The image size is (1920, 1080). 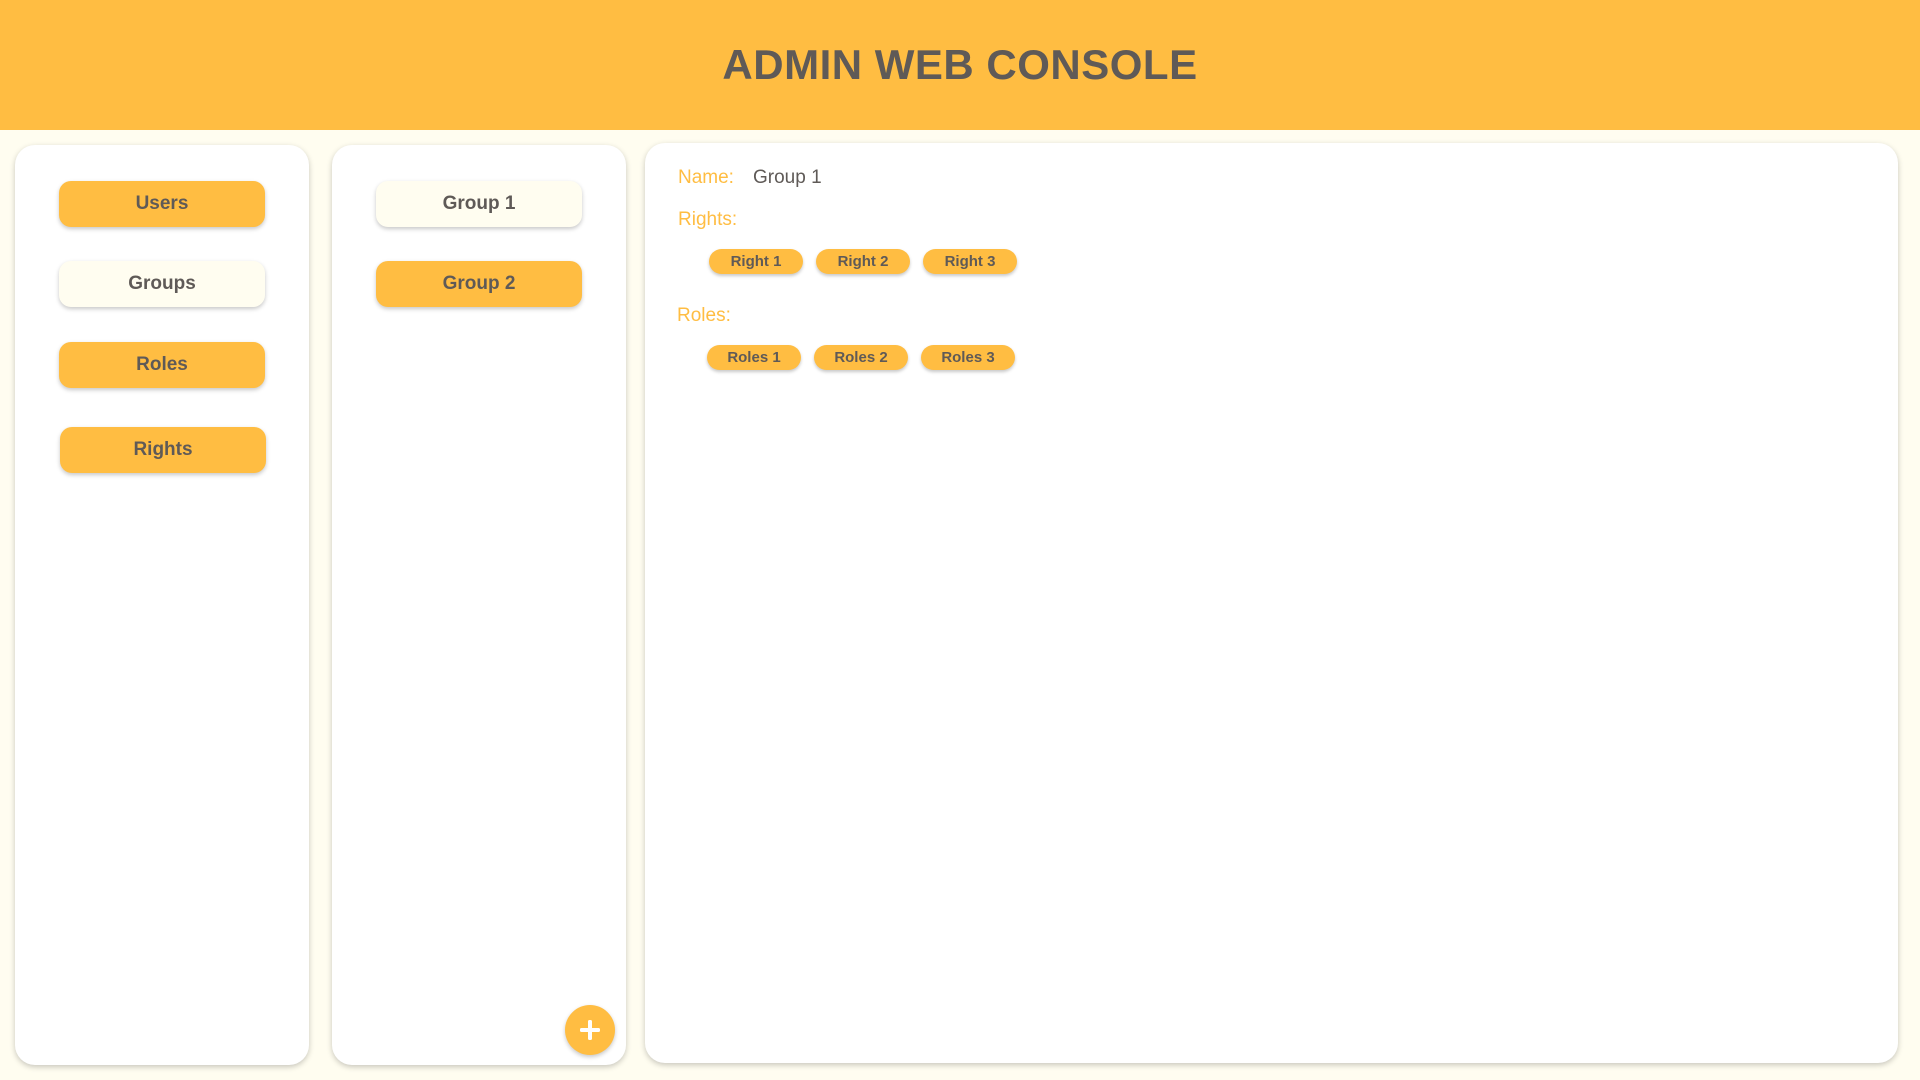 I want to click on group-list-item: Group 1, so click(x=479, y=204).